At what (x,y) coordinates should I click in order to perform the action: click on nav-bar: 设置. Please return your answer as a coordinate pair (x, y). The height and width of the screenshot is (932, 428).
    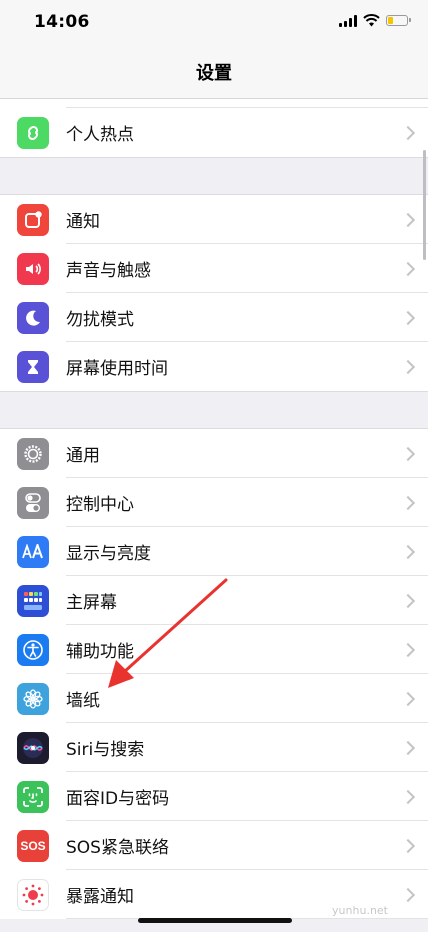
    Looking at the image, I should click on (214, 72).